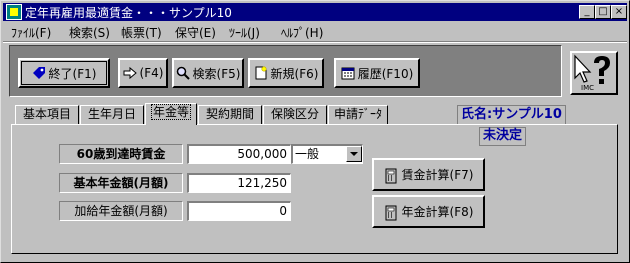 The height and width of the screenshot is (263, 630). What do you see at coordinates (216, 73) in the screenshot?
I see `search-label: 検索(F5)` at bounding box center [216, 73].